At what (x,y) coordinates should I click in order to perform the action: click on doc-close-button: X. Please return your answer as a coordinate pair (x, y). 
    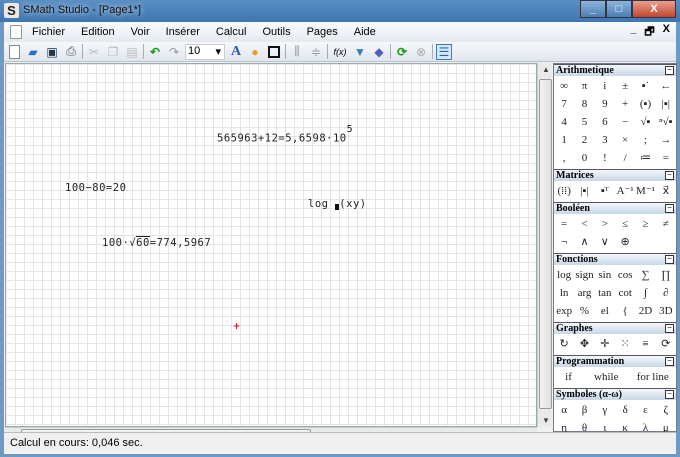
    Looking at the image, I should click on (666, 32).